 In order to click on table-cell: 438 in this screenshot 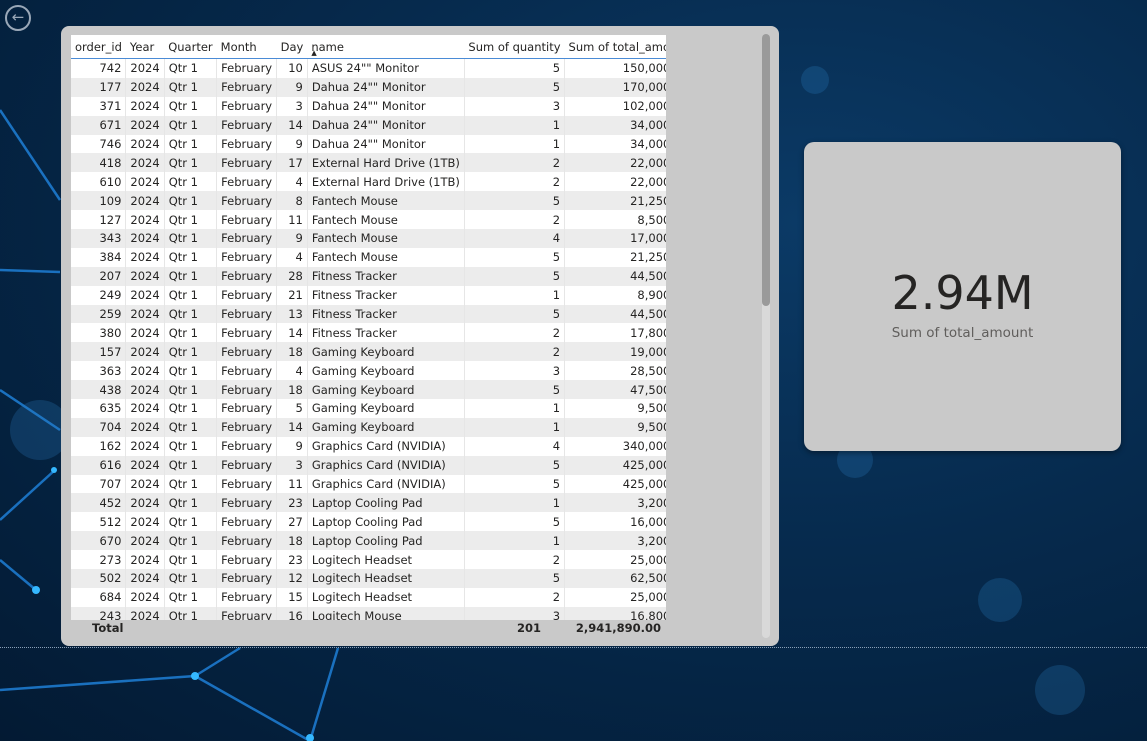, I will do `click(99, 390)`.